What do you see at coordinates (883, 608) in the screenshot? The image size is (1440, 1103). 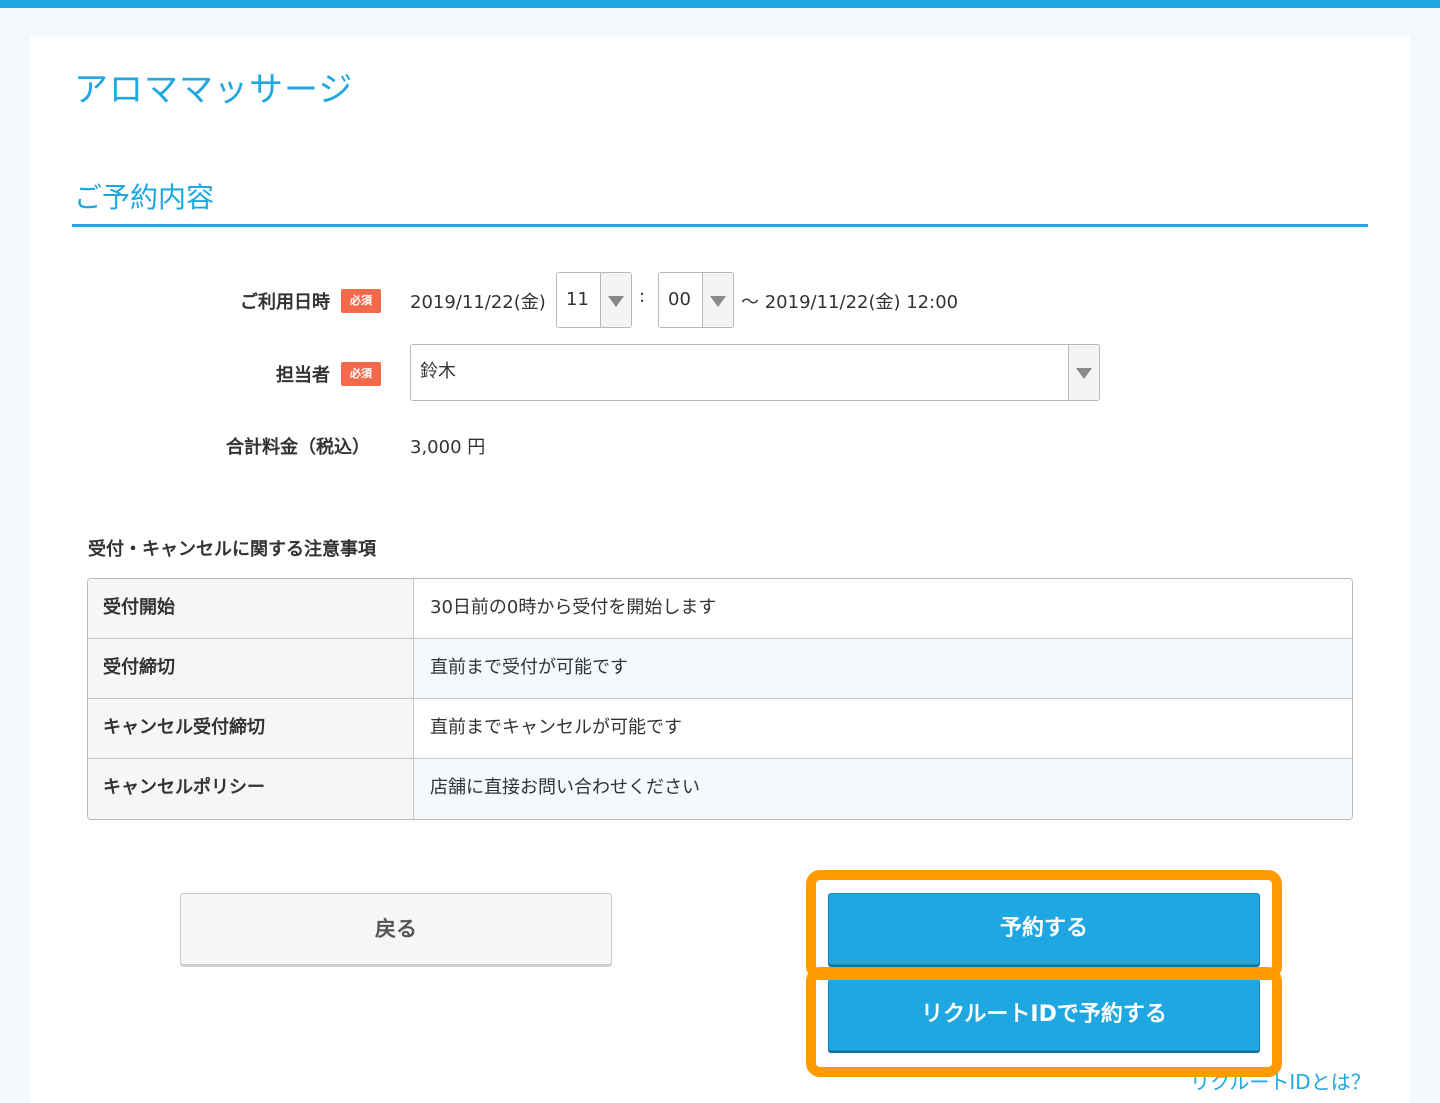 I see `notes-value: 30日前の0時から受付を開始します` at bounding box center [883, 608].